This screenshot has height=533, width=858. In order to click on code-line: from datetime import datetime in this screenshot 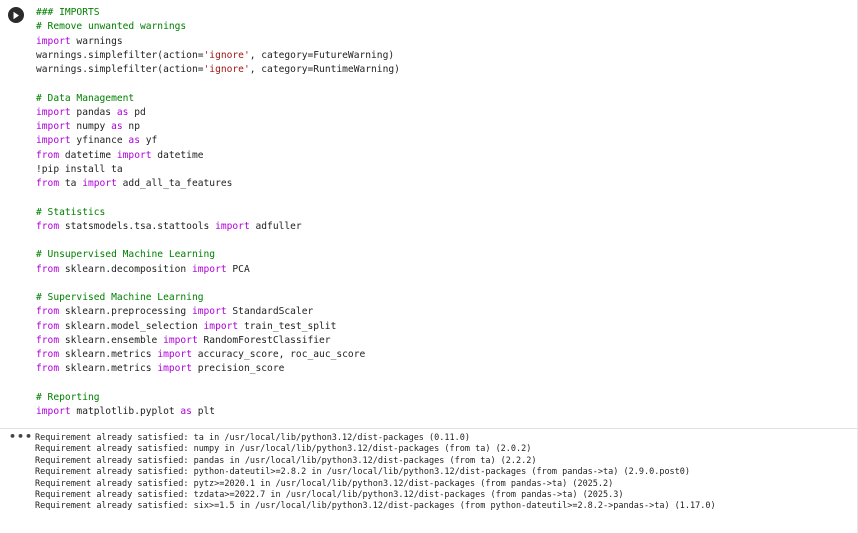, I will do `click(218, 156)`.